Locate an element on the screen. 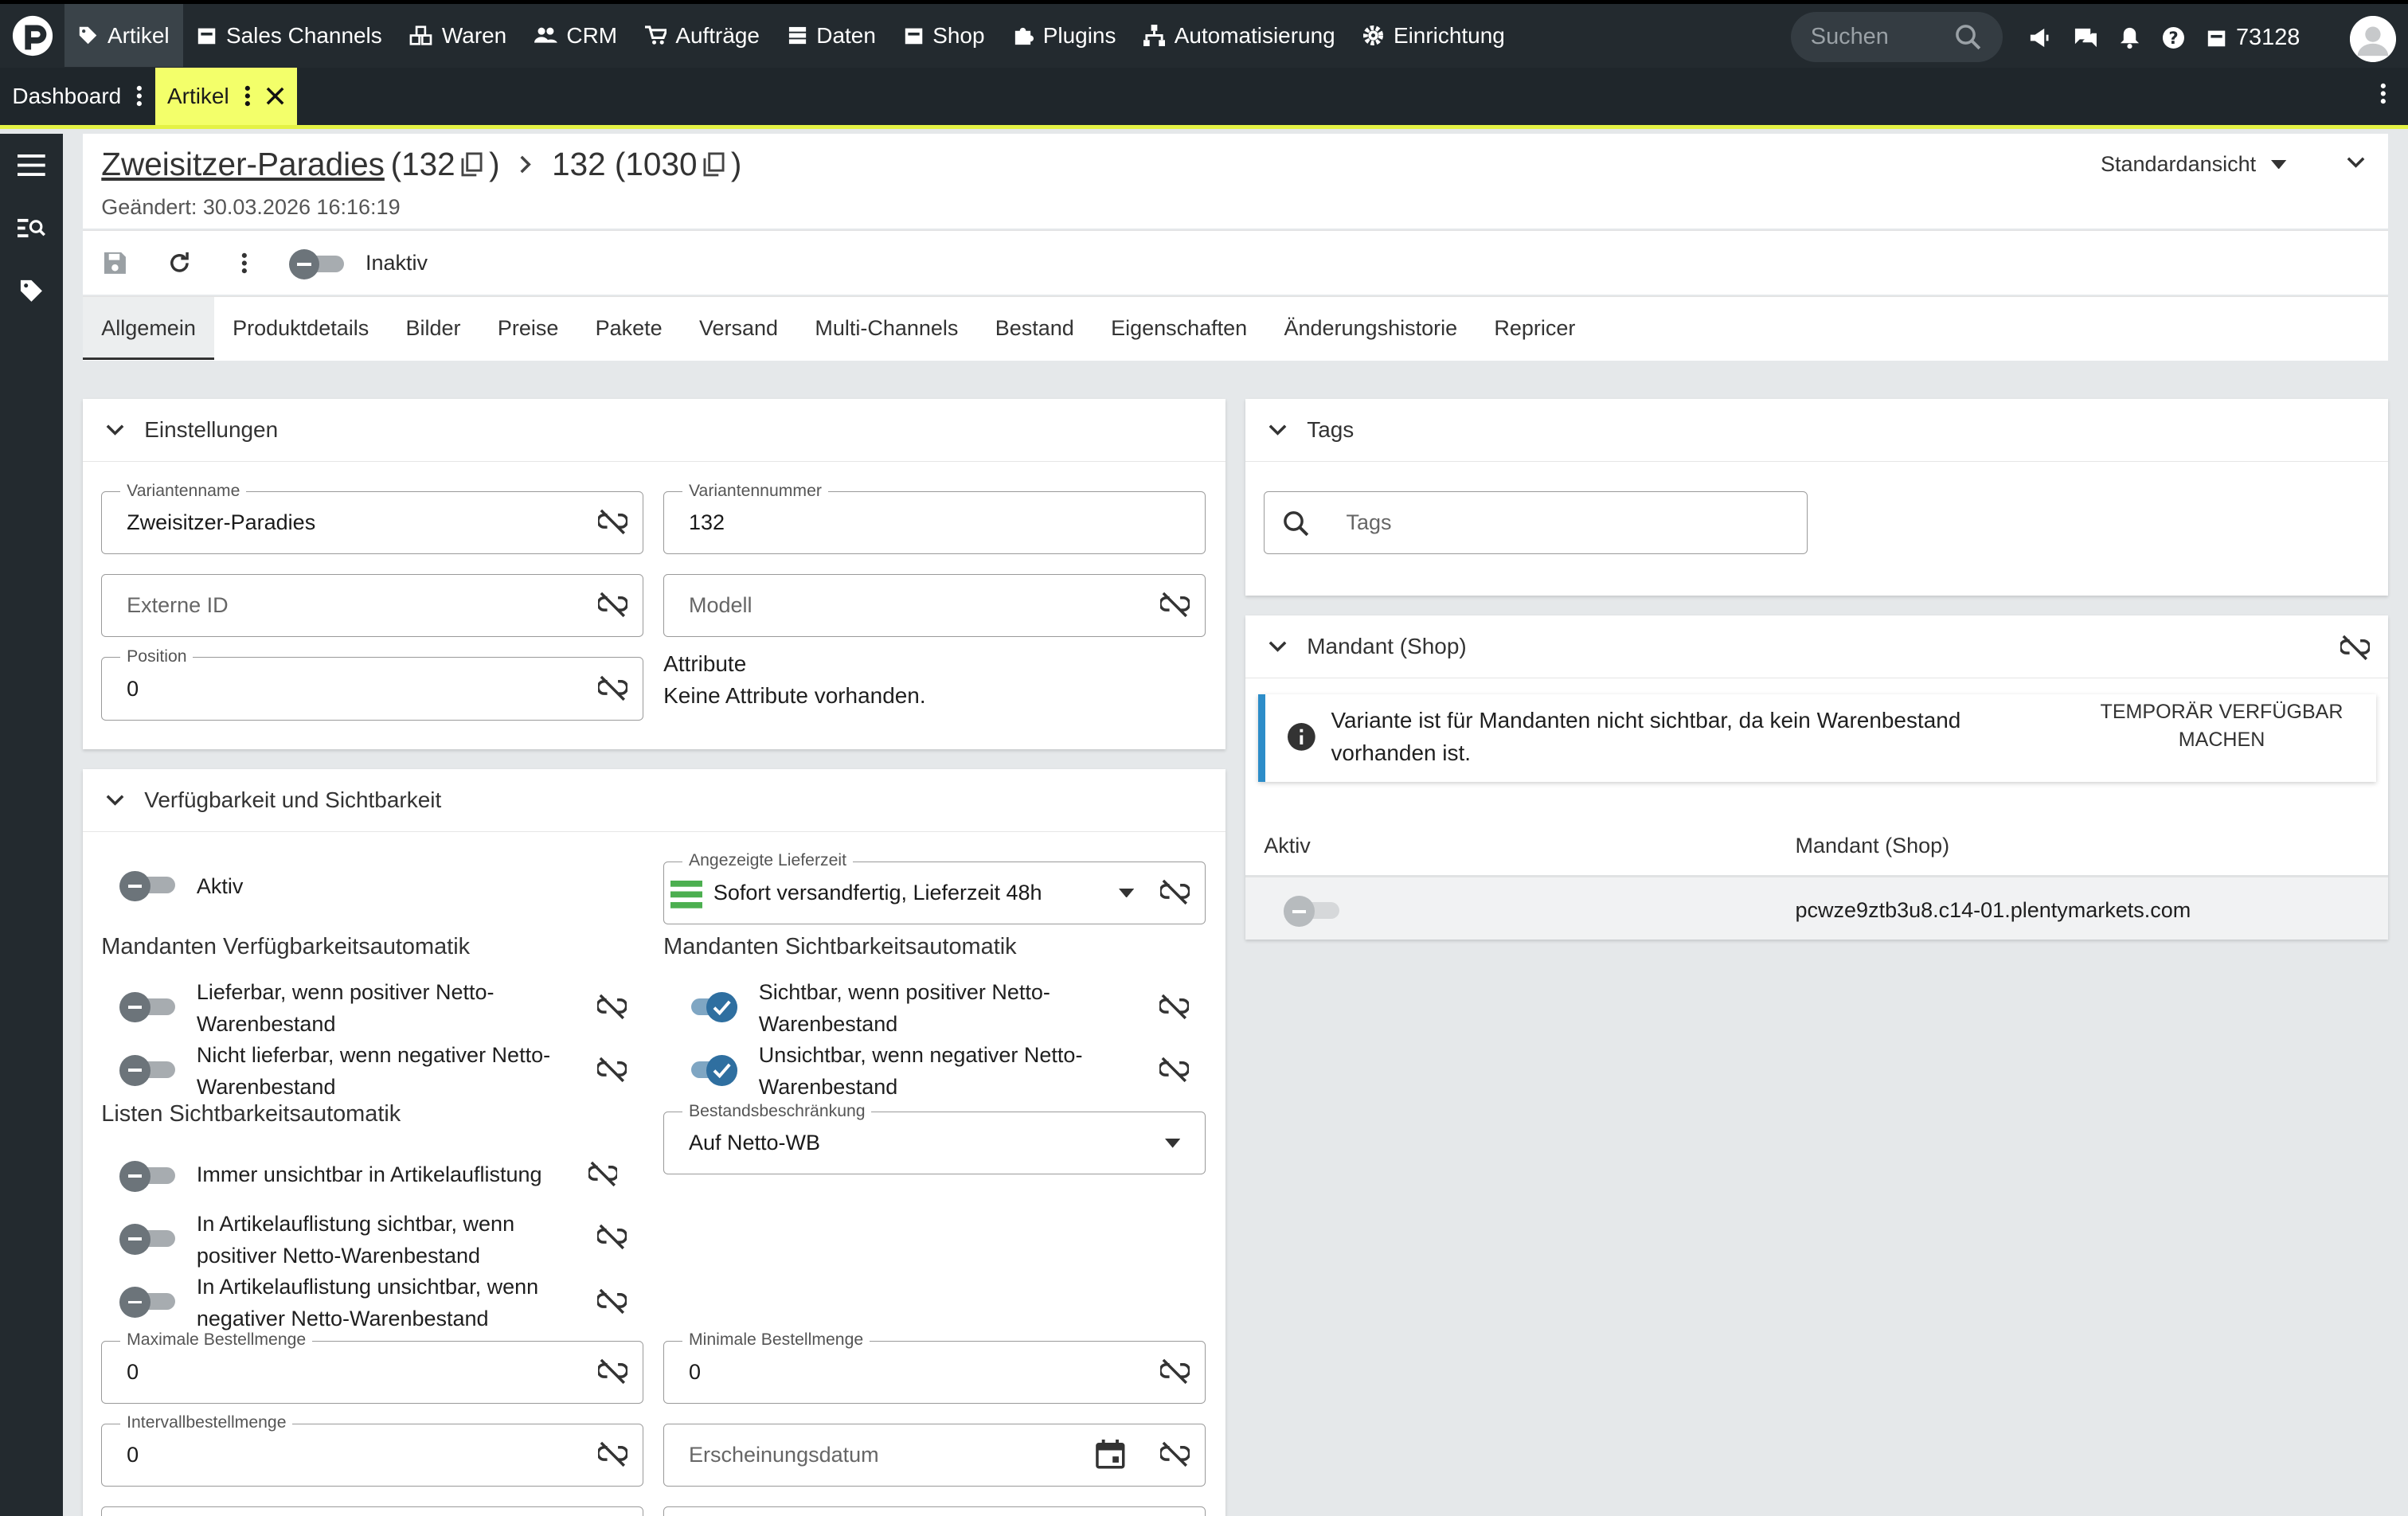 The height and width of the screenshot is (1516, 2408). variantennummer-field: Variantennummer 132 is located at coordinates (935, 518).